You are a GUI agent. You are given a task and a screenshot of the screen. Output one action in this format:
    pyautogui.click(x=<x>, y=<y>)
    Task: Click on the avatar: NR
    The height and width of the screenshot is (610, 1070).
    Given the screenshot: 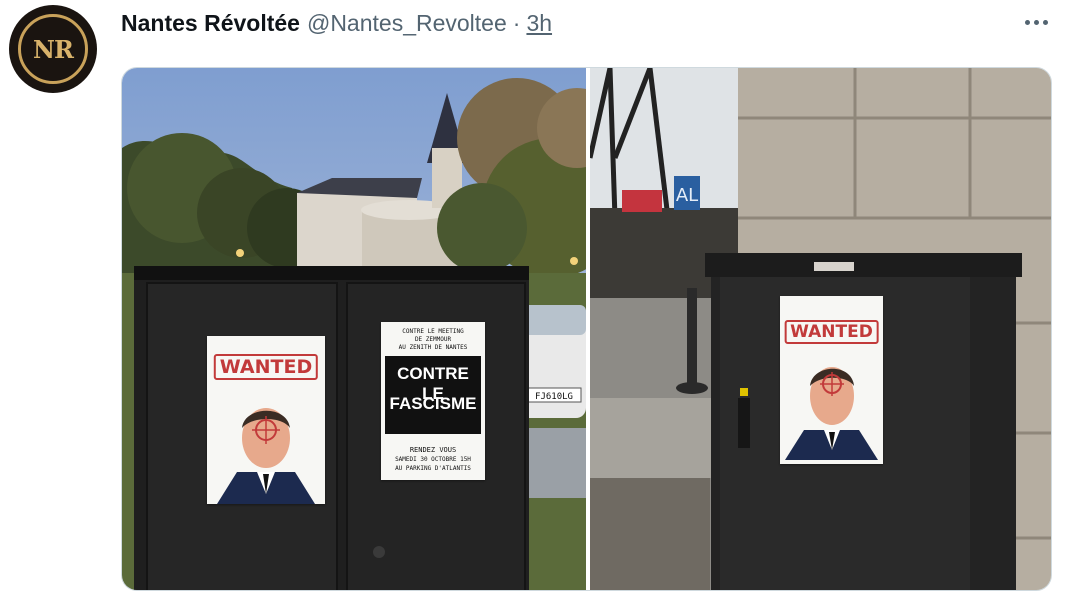 What is the action you would take?
    pyautogui.click(x=53, y=49)
    